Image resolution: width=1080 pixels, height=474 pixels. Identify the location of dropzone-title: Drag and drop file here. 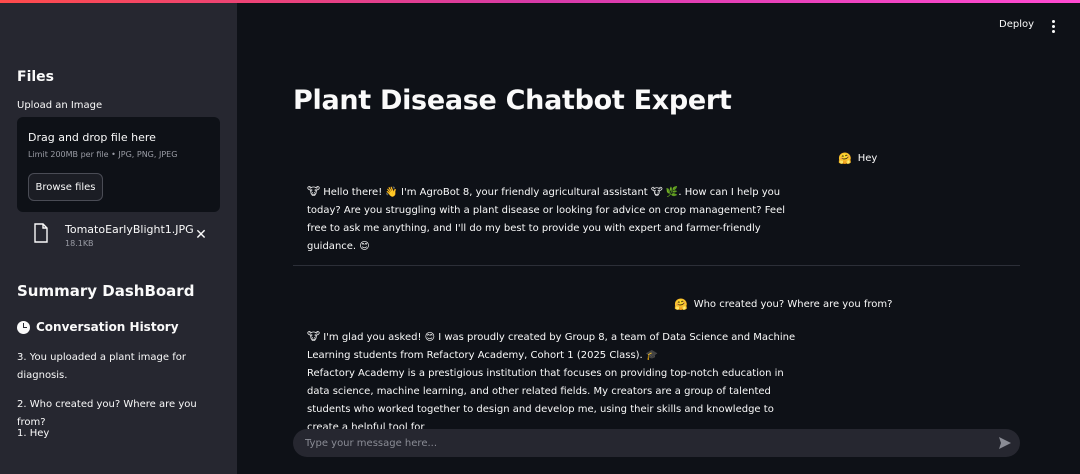
(92, 137).